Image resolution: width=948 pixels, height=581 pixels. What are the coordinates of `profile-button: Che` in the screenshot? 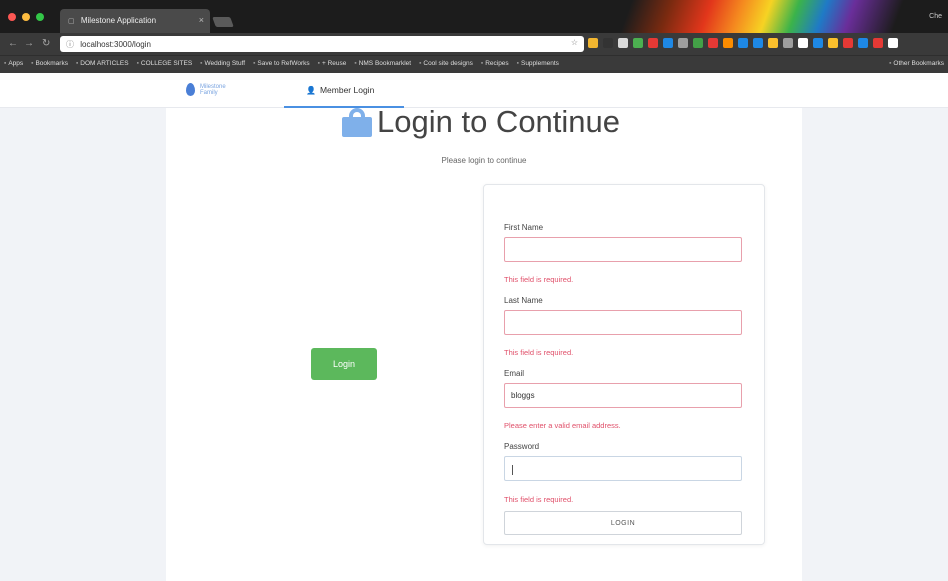 It's located at (935, 16).